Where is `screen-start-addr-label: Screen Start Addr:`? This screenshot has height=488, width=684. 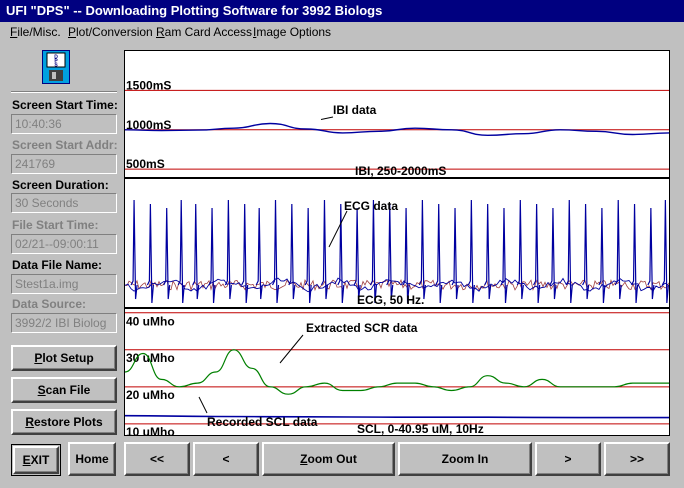 screen-start-addr-label: Screen Start Addr: is located at coordinates (65, 145).